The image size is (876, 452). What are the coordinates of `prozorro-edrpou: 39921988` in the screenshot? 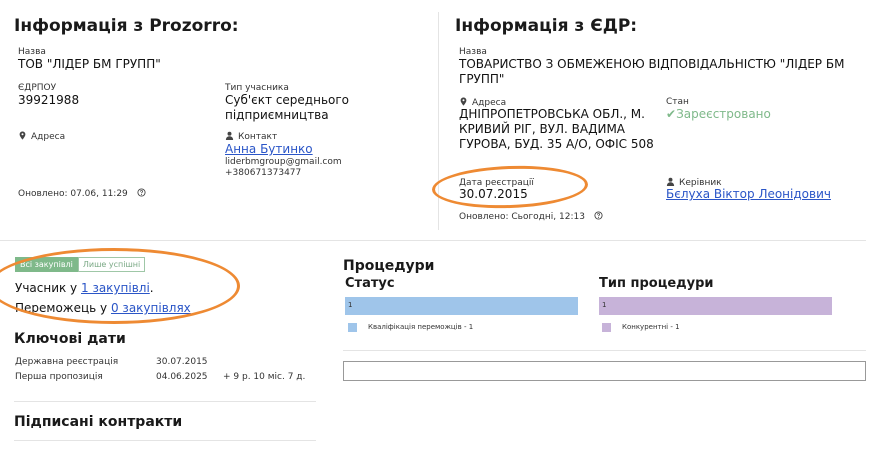 It's located at (49, 100).